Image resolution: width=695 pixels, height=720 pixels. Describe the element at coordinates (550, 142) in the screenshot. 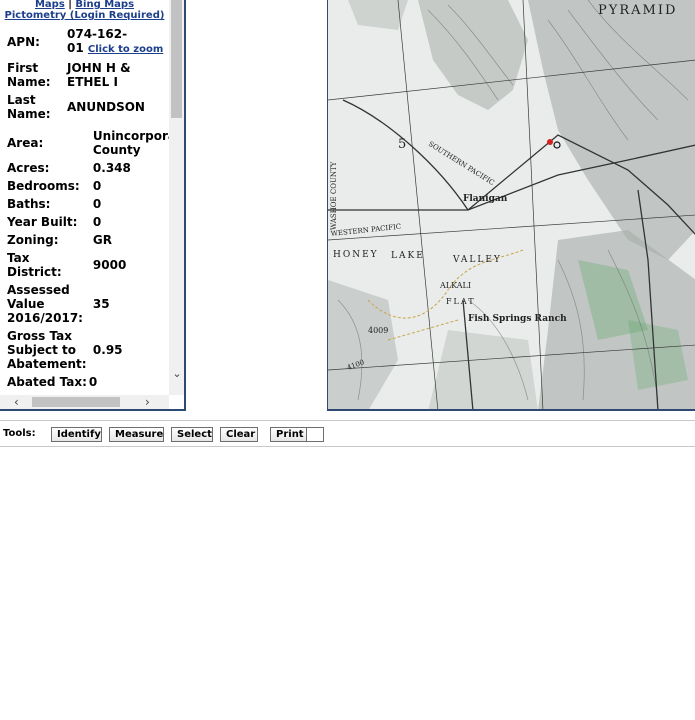

I see `parcel-location-marker` at that location.